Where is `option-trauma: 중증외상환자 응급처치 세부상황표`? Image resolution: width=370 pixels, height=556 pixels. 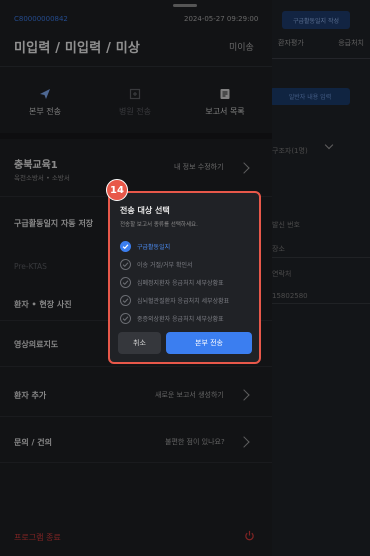
option-trauma: 중증외상환자 응급처치 세부상황표 is located at coordinates (172, 318).